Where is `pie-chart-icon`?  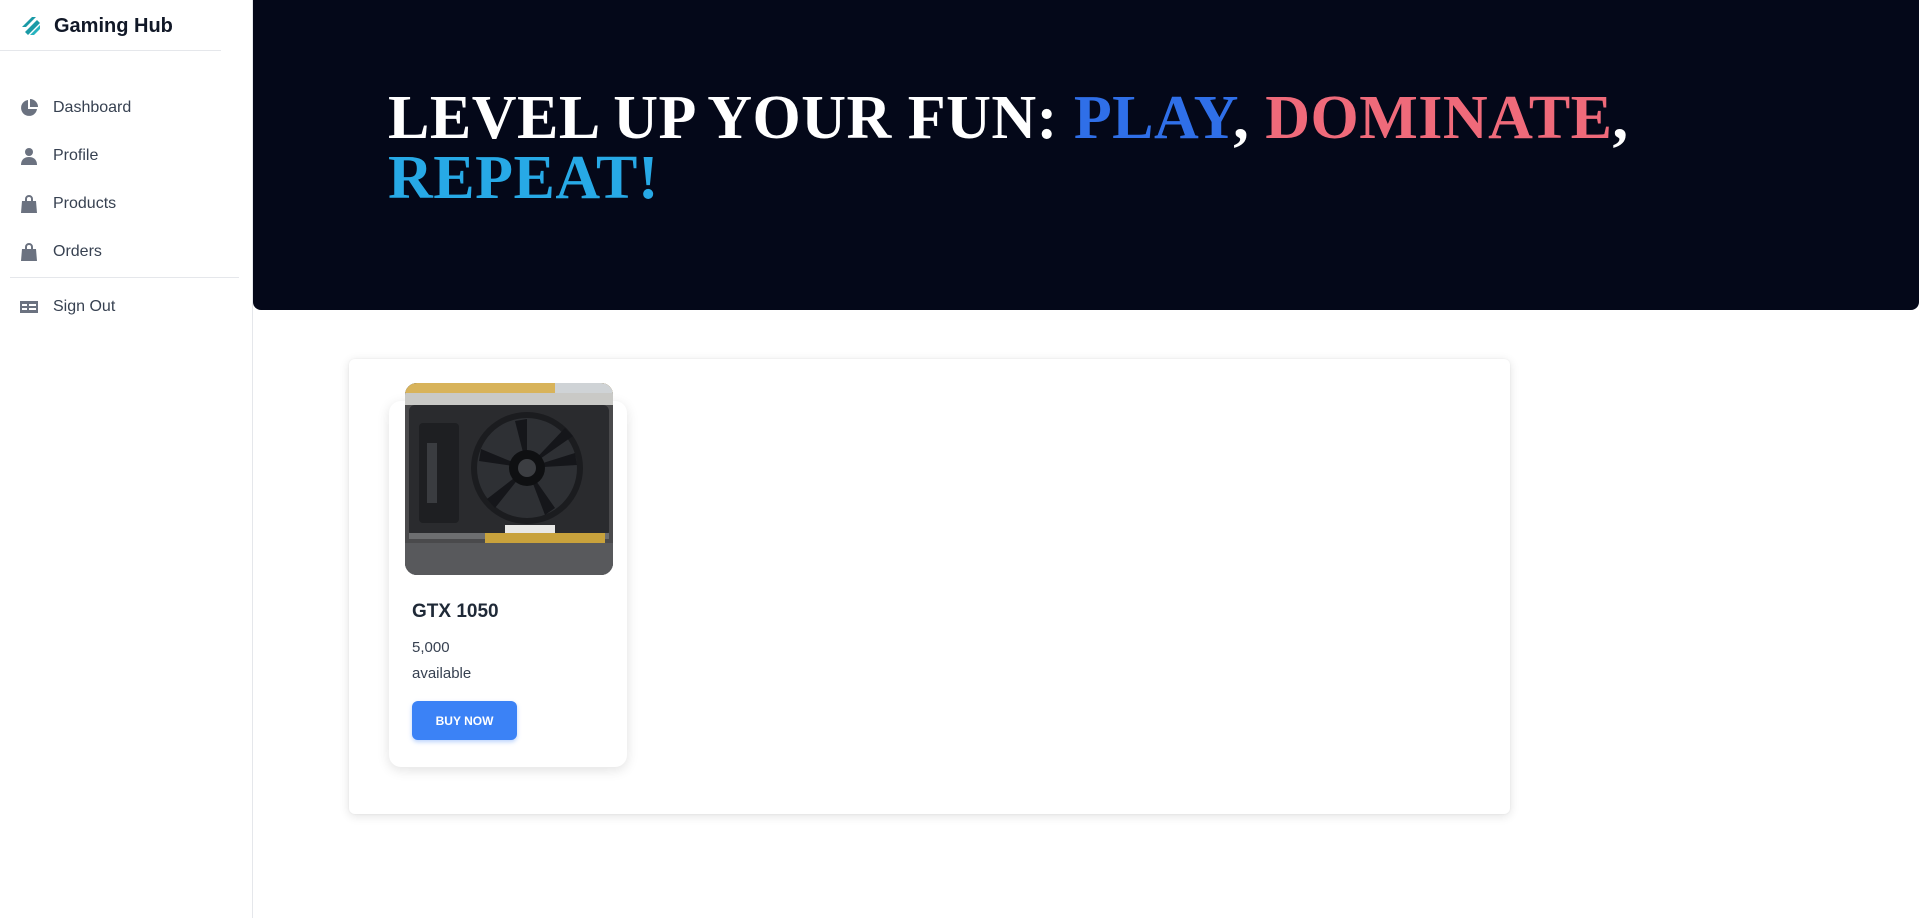
pie-chart-icon is located at coordinates (29, 108).